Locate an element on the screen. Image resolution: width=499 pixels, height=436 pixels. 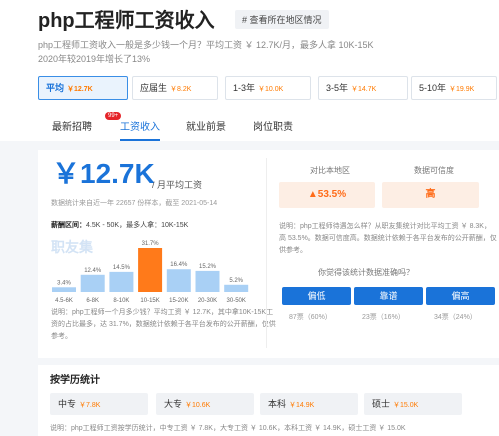
bar-20-30K is located at coordinates (207, 281).